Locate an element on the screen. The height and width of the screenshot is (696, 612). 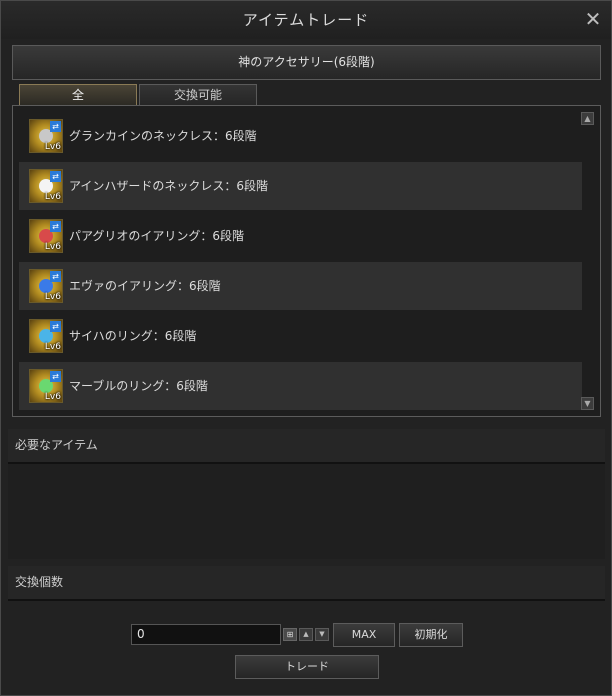
scroll-down-button: ▼ is located at coordinates (587, 403).